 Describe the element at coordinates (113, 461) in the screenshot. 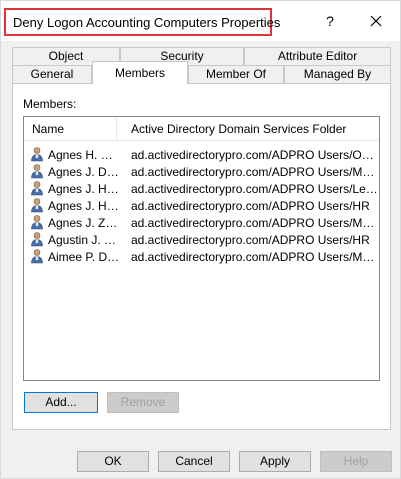

I see `ok-button: OK` at that location.